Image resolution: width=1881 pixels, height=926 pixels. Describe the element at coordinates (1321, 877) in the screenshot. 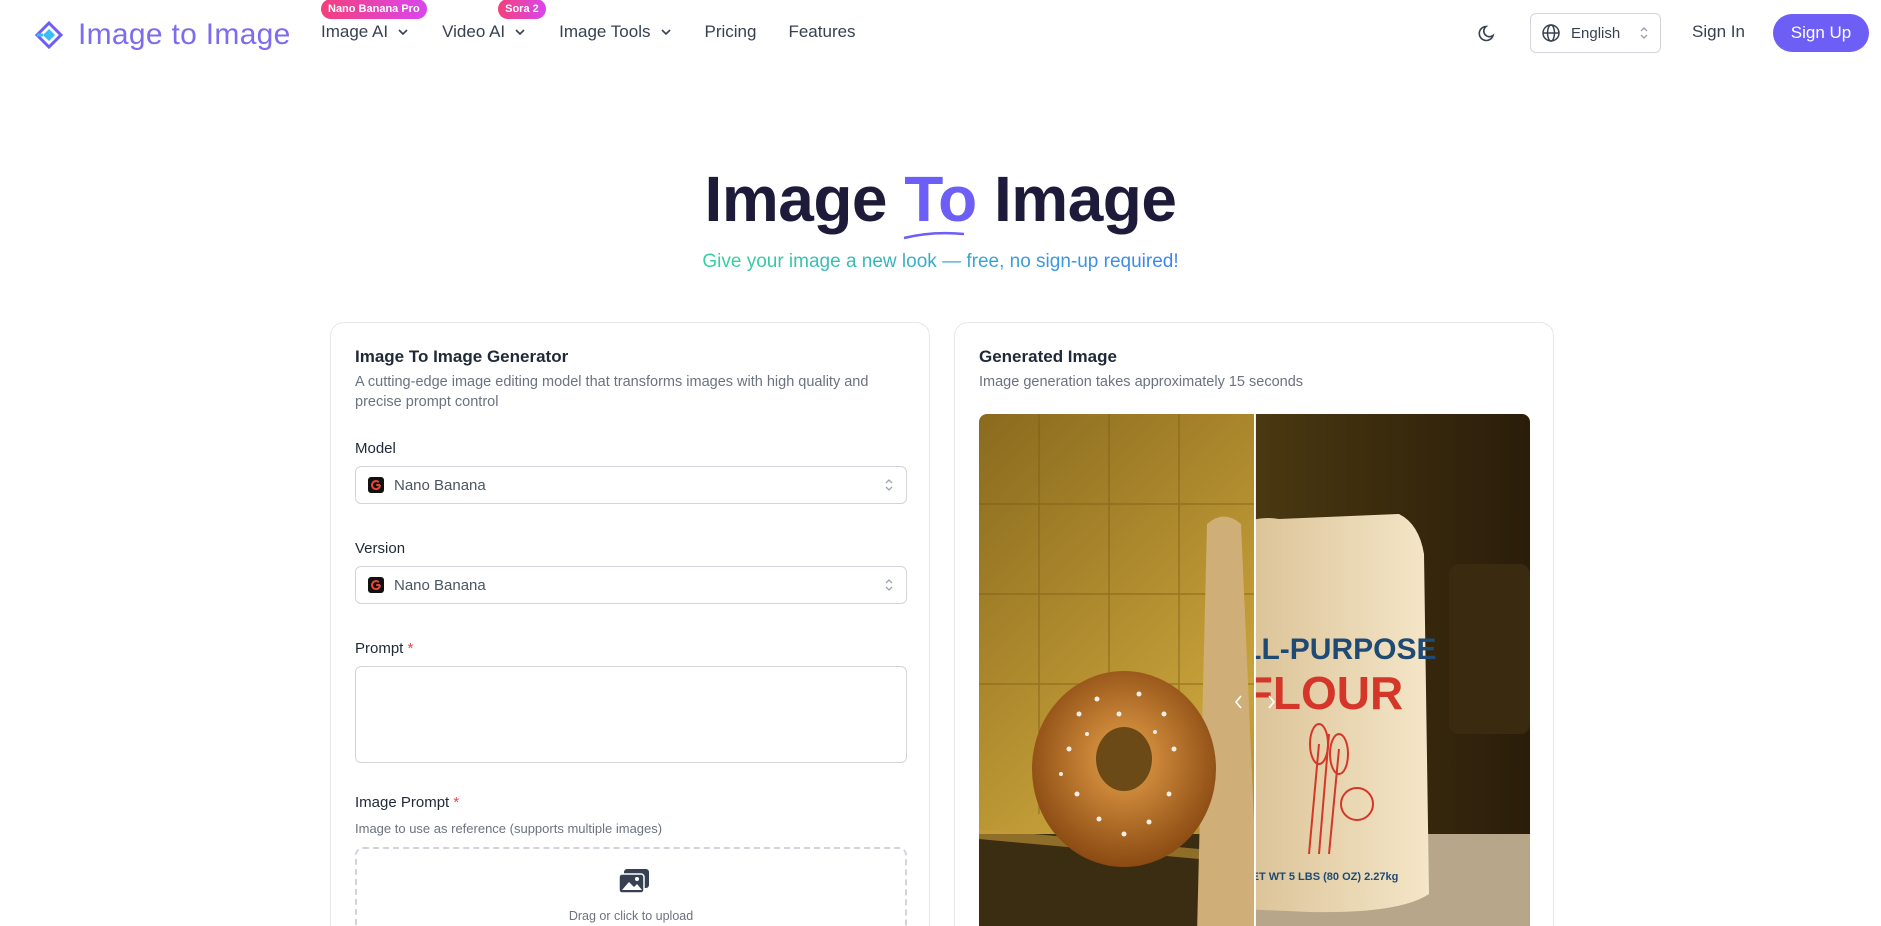

I see `bag-label-line-3: NET WT 5 LBS (80 OZ) 2.27kg` at that location.